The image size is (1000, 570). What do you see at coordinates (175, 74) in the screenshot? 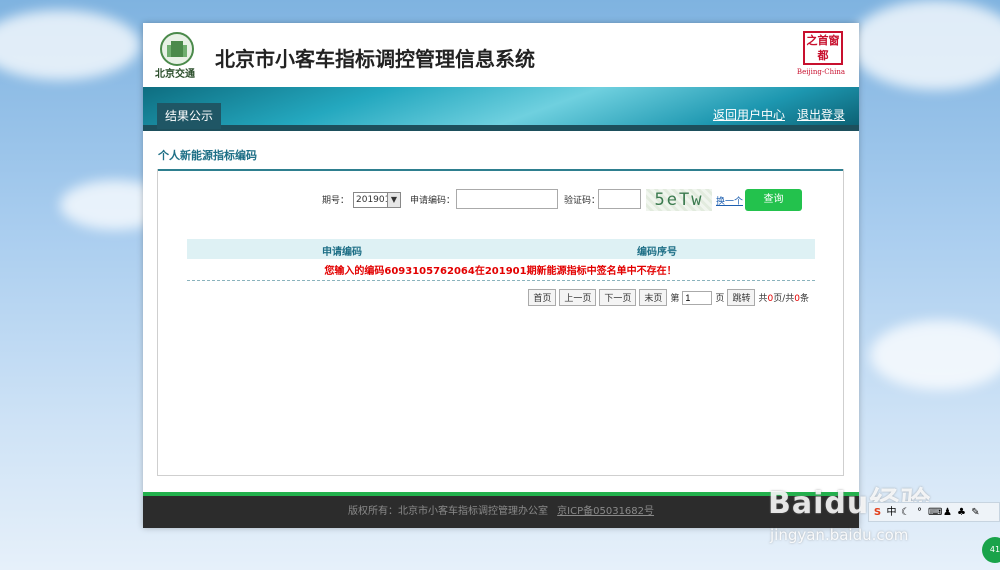
I see `logo-text: 北京交通` at bounding box center [175, 74].